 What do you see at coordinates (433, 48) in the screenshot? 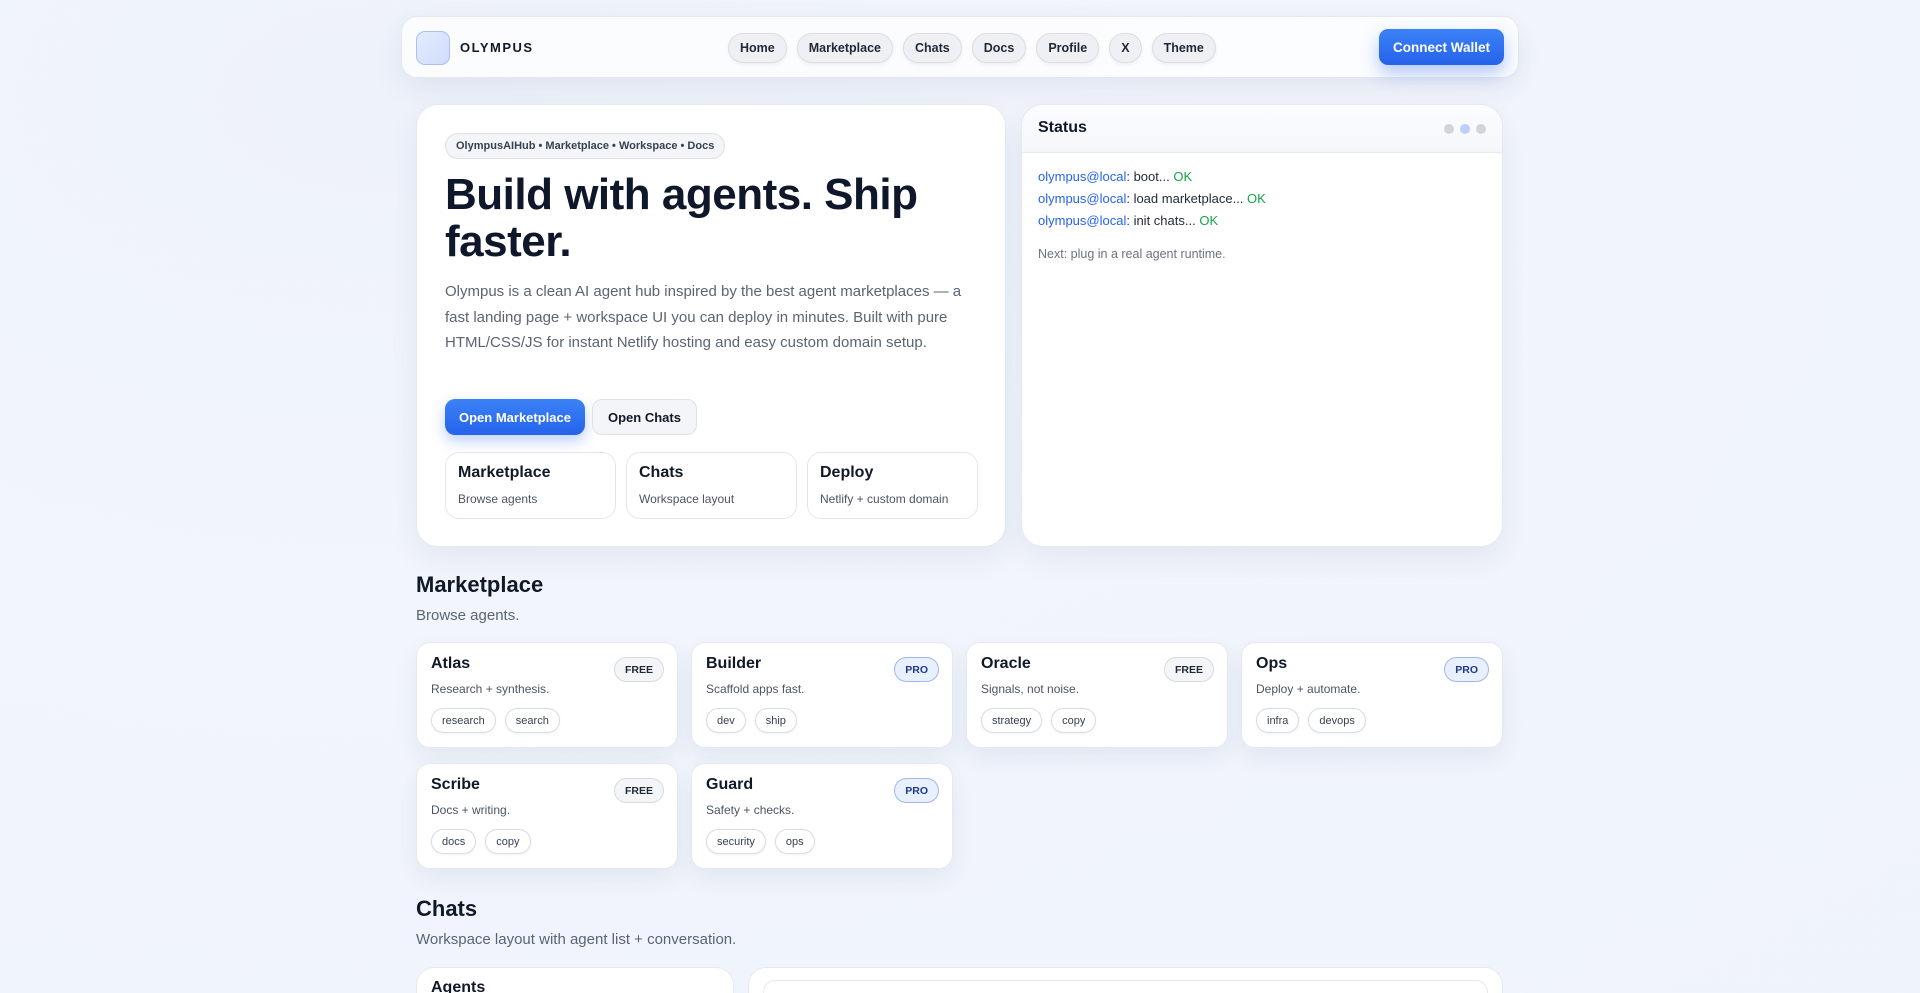
I see `brand-logo-icon` at bounding box center [433, 48].